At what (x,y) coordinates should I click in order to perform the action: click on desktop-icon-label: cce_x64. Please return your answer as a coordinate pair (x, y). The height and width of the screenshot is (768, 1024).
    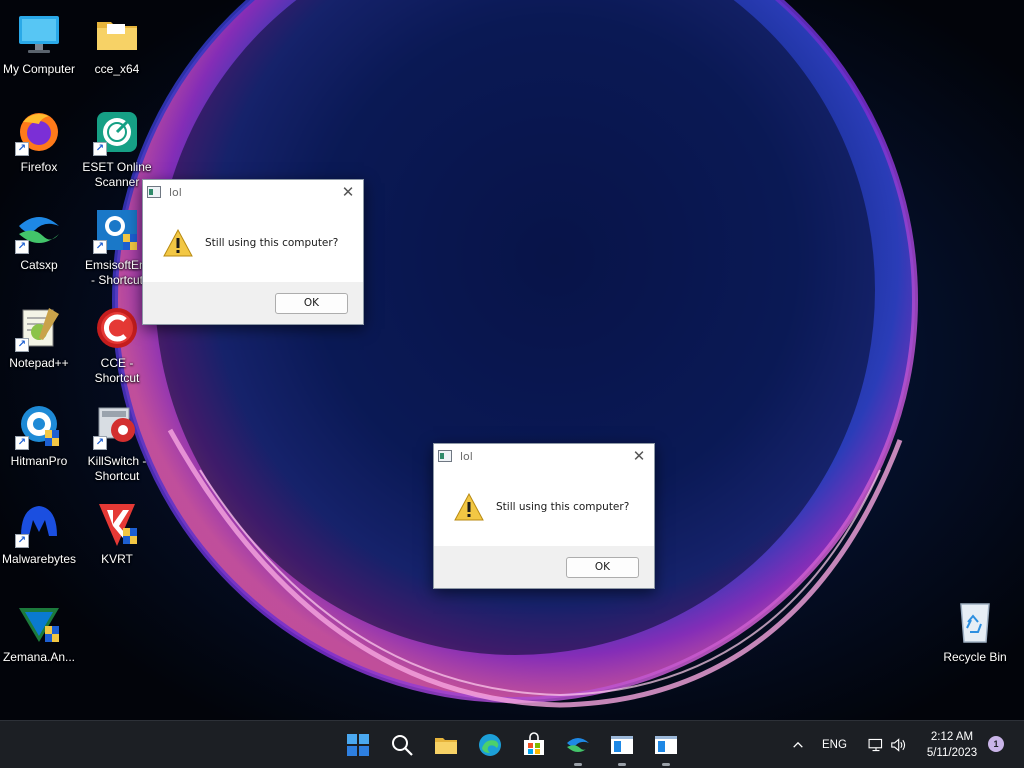
    Looking at the image, I should click on (117, 69).